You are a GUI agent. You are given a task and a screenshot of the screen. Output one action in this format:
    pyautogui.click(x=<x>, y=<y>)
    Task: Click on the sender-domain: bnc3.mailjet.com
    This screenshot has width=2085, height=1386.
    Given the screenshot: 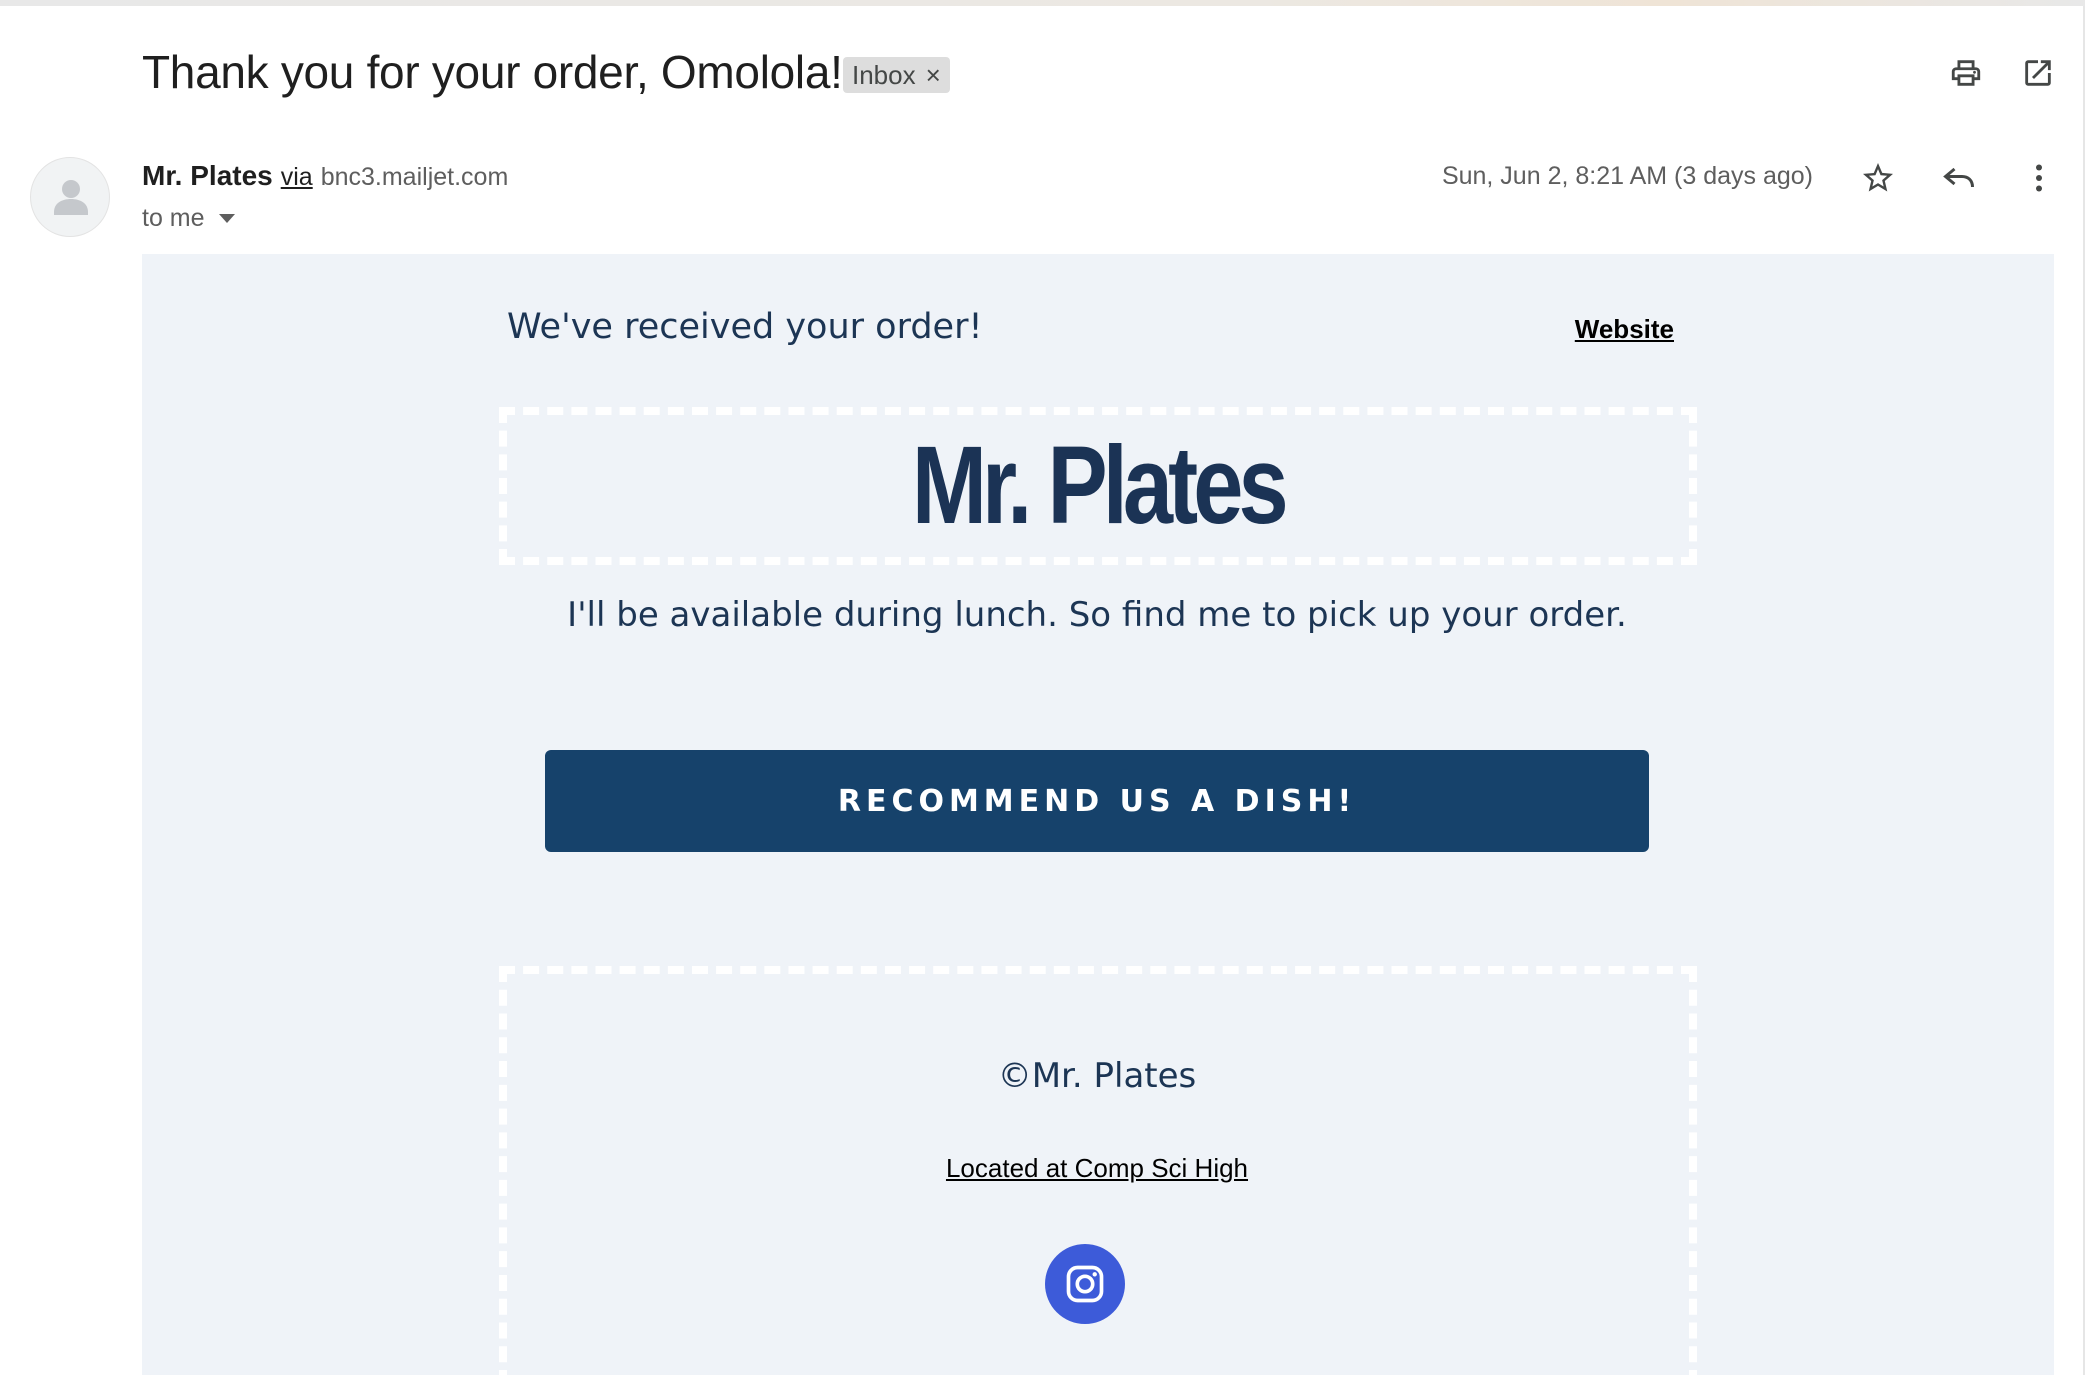 What is the action you would take?
    pyautogui.click(x=414, y=177)
    